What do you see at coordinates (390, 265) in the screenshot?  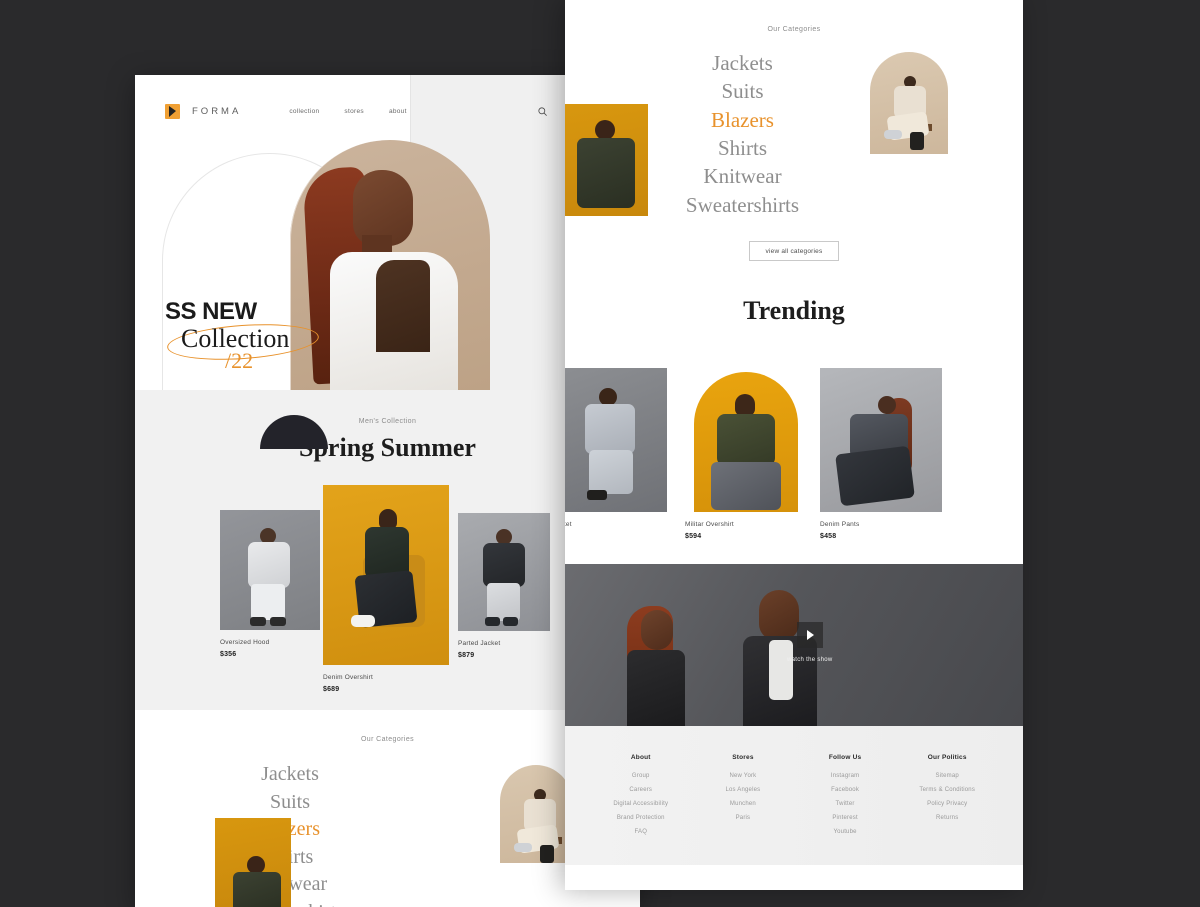 I see `hero-model-photo` at bounding box center [390, 265].